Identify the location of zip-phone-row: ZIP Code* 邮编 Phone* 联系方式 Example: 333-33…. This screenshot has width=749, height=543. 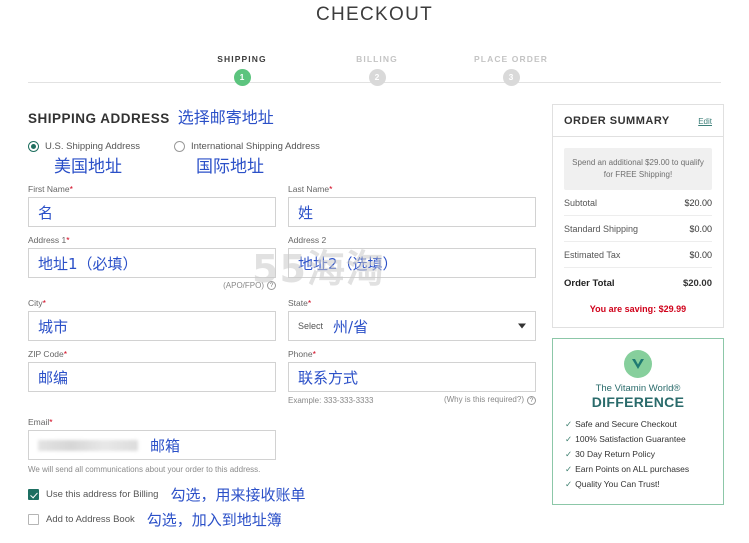
(282, 373).